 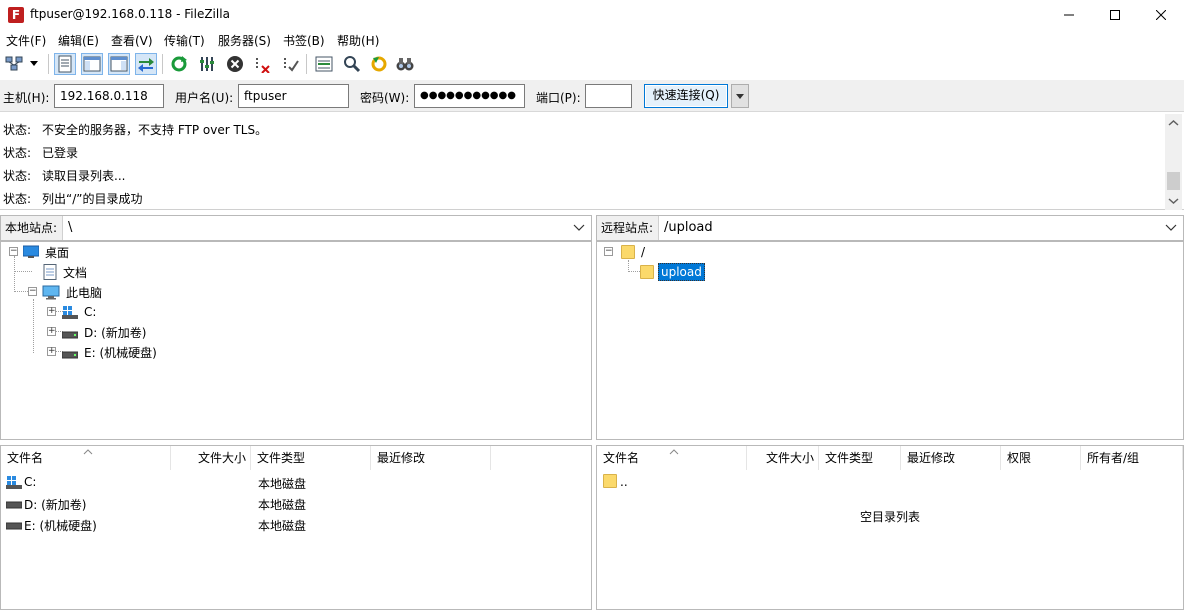 What do you see at coordinates (580, 196) in the screenshot?
I see `log-entry: 状态: 列出“/”的目录成功` at bounding box center [580, 196].